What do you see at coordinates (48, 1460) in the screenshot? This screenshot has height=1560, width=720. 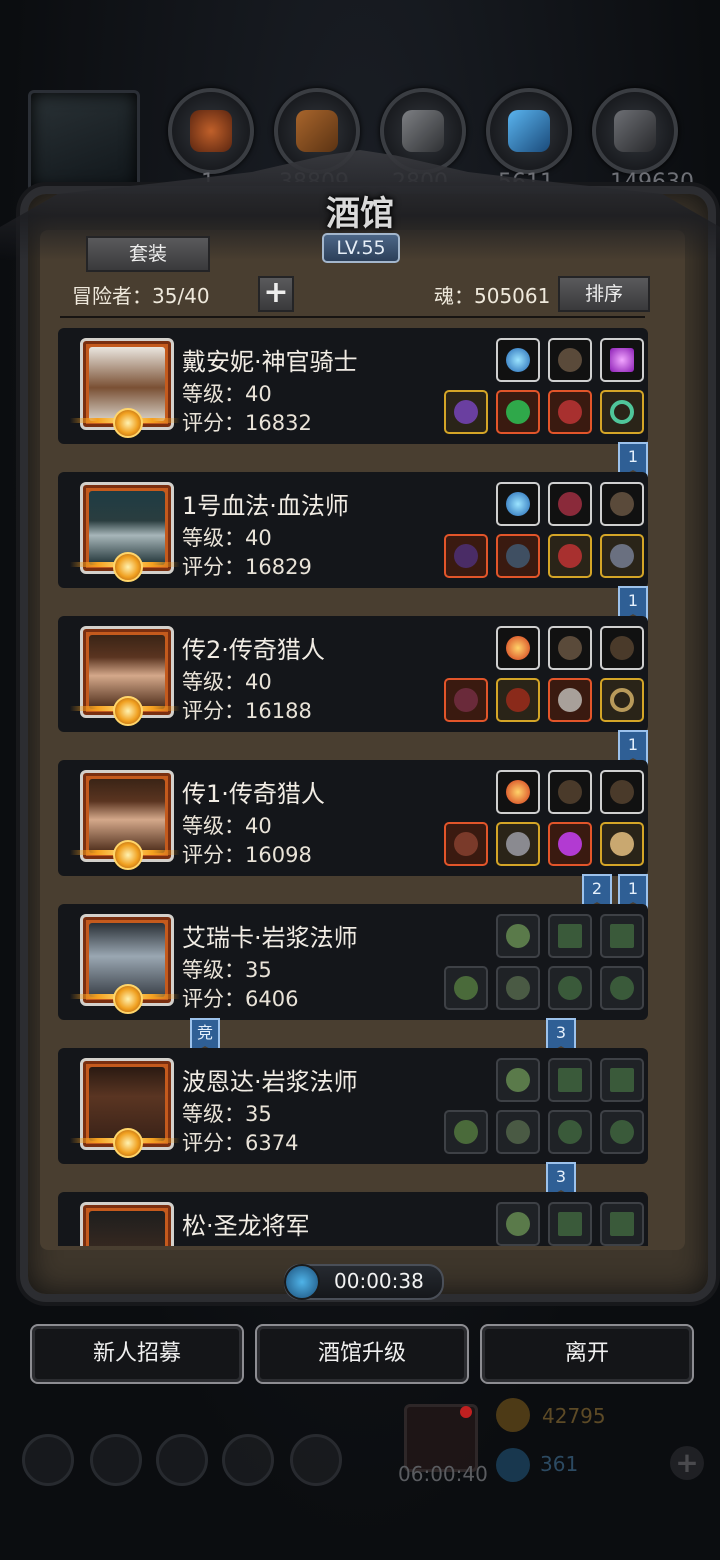 I see `settings-icon` at bounding box center [48, 1460].